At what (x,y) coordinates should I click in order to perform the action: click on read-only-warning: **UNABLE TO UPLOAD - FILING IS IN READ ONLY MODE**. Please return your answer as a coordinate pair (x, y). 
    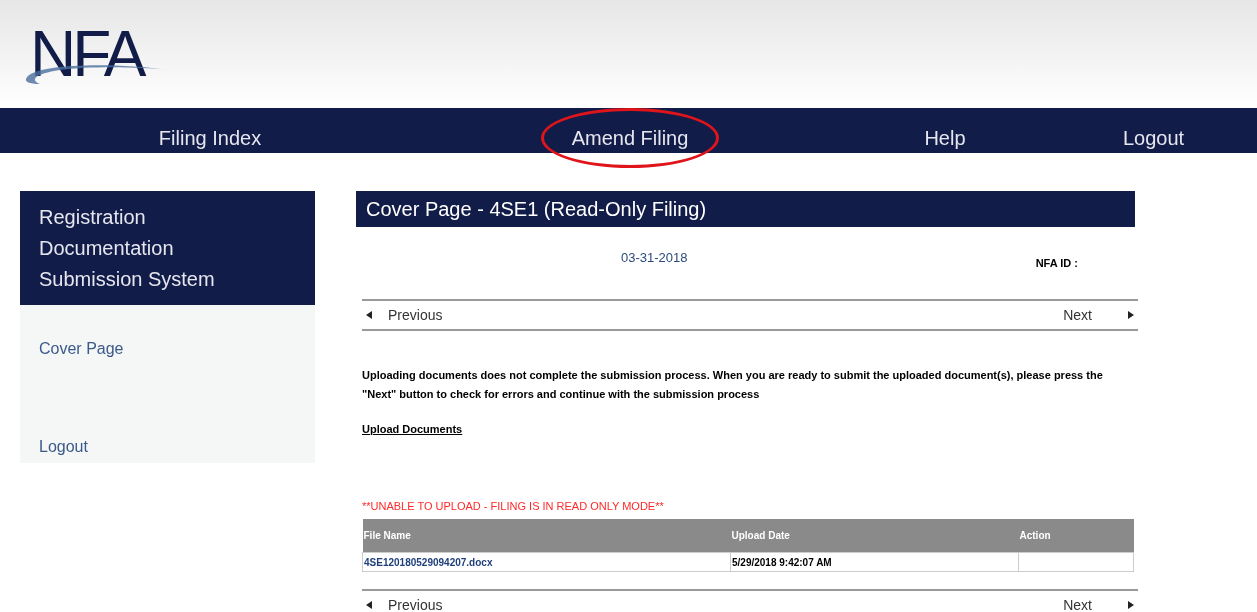
    Looking at the image, I should click on (513, 506).